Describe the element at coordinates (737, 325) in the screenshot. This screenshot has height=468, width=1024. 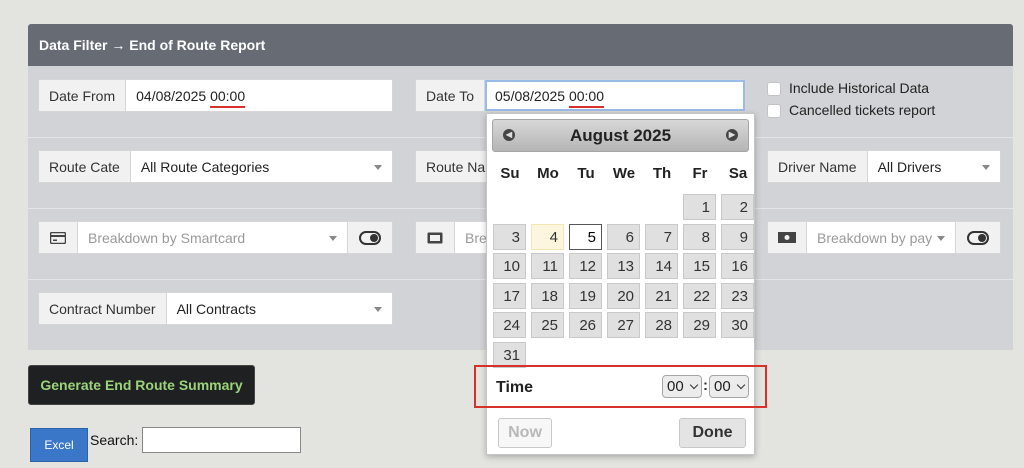
I see `calendar-day: 30` at that location.